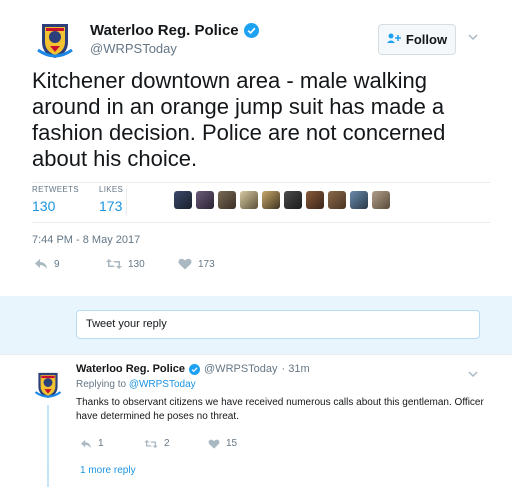  I want to click on follow-icon, so click(393, 40).